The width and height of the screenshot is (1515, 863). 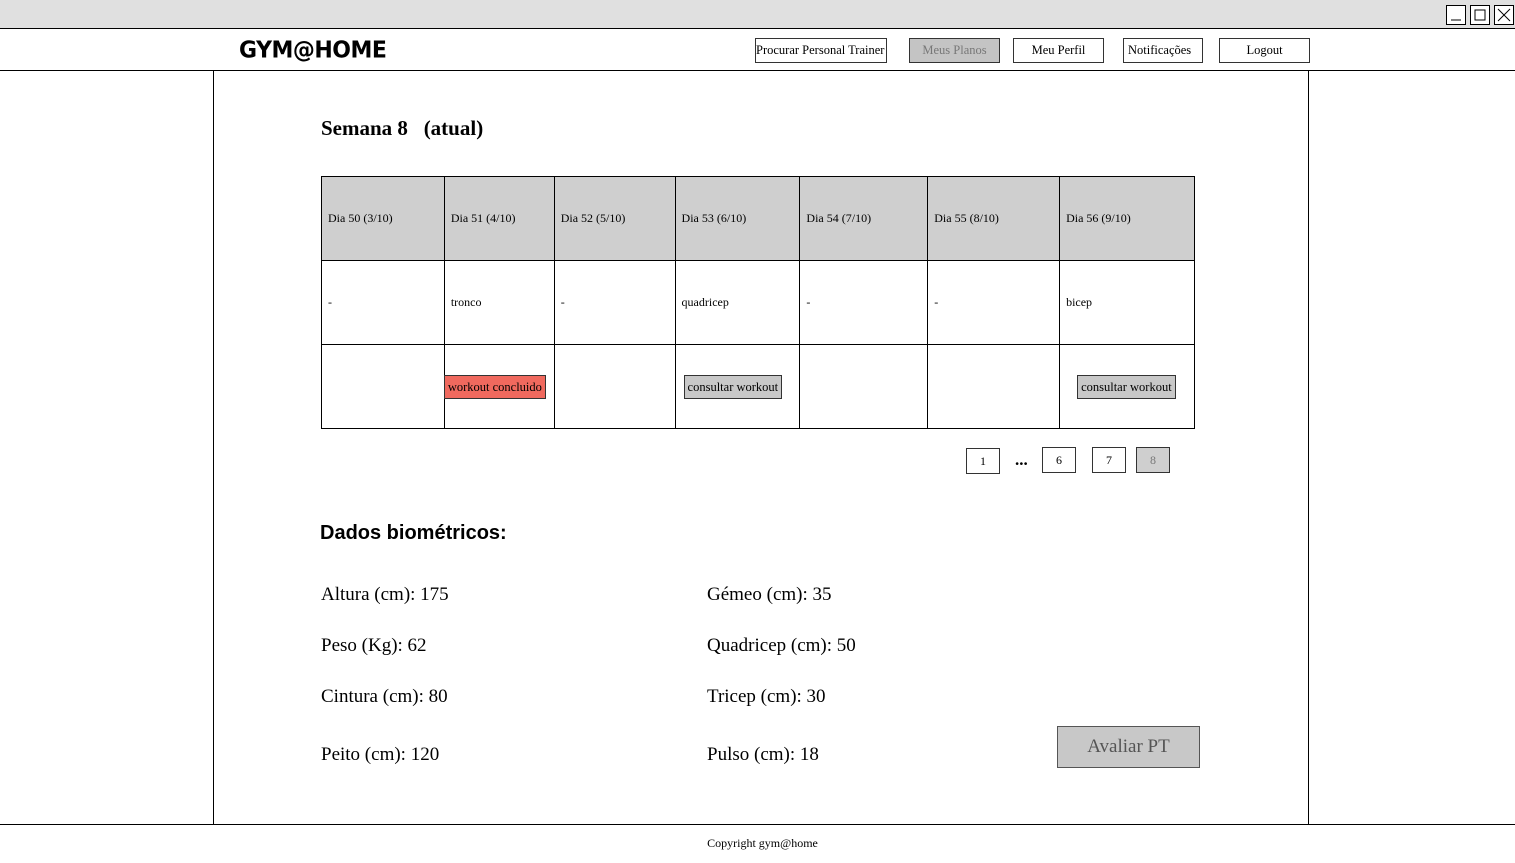 I want to click on day-header: Dia 55 (8/10), so click(x=994, y=218).